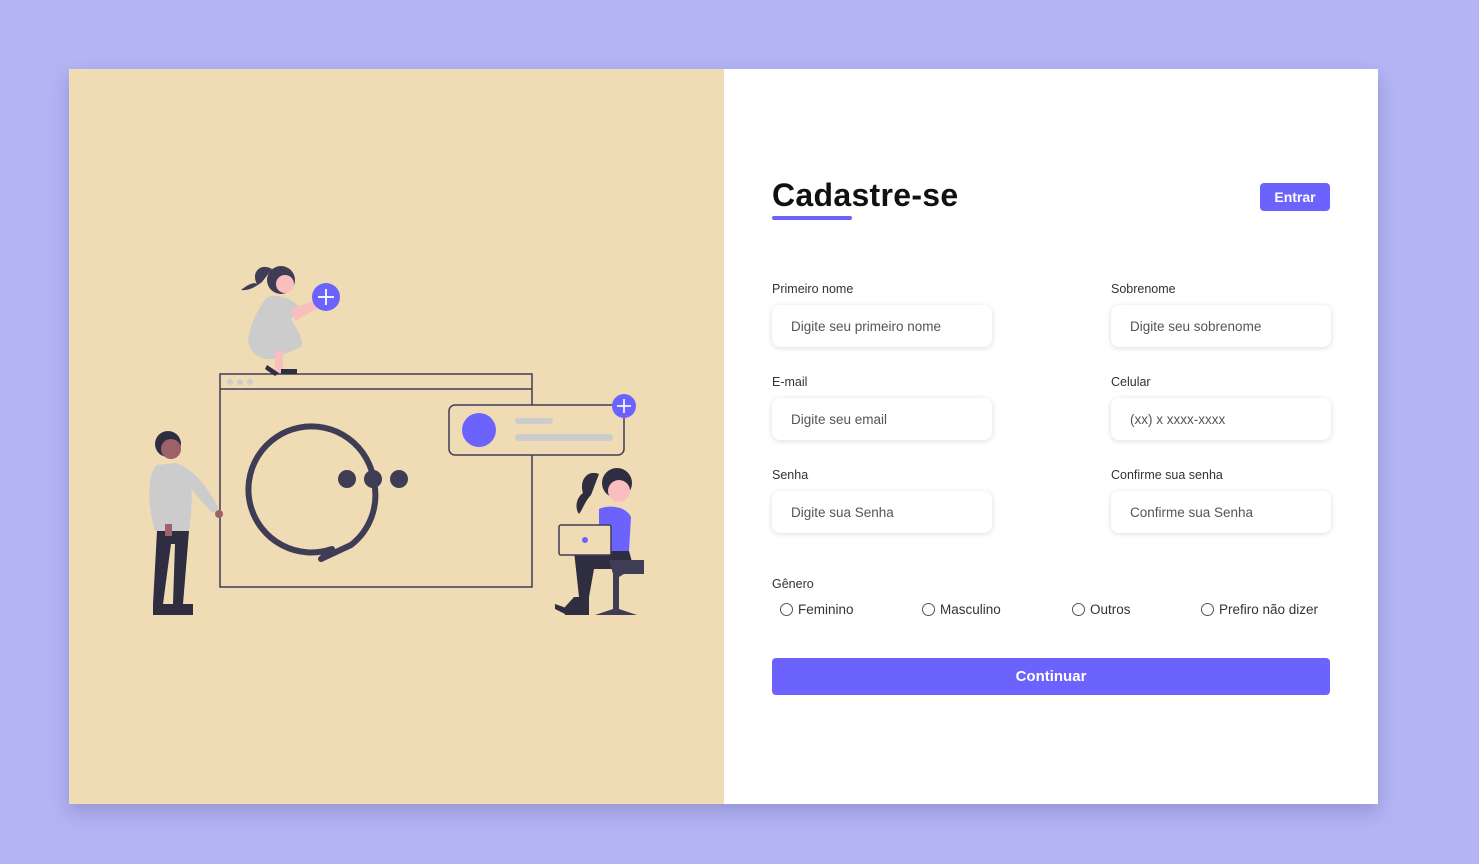 This screenshot has height=864, width=1479. I want to click on title-underline, so click(812, 218).